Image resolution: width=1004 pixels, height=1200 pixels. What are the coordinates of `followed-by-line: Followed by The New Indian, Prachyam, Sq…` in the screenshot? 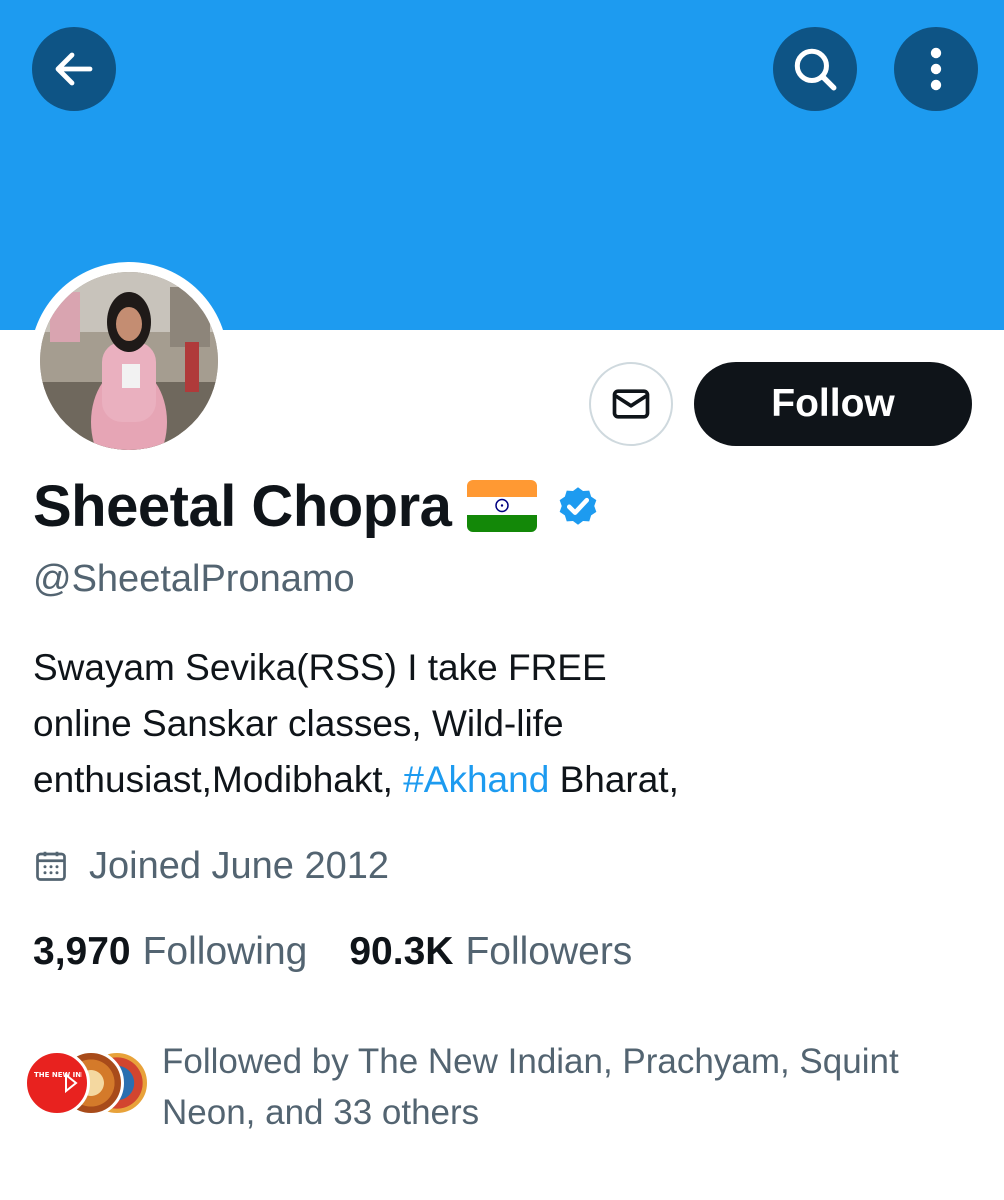 It's located at (530, 1061).